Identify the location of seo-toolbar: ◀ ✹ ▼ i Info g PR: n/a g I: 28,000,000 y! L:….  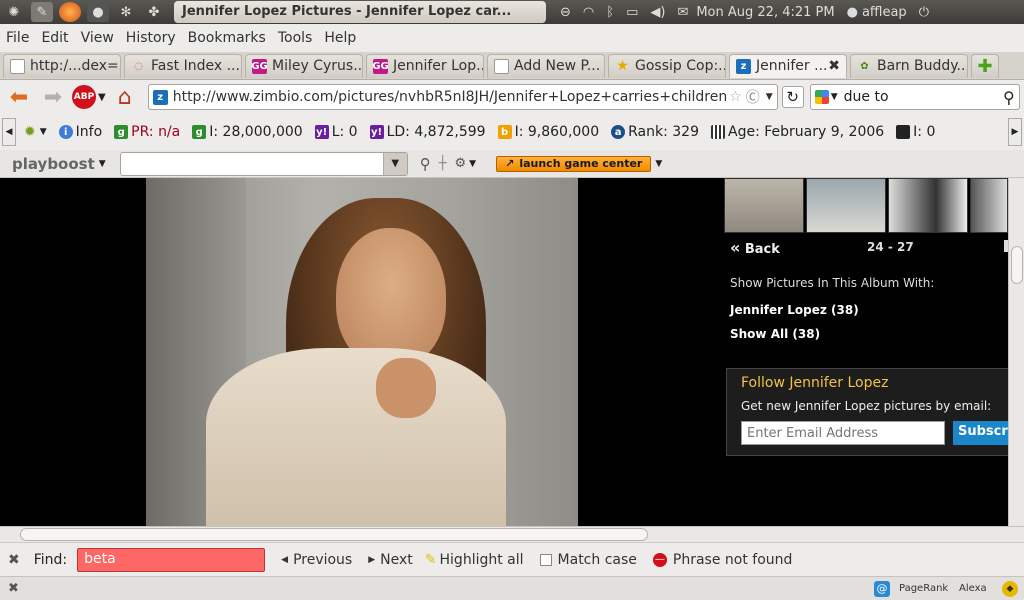
(512, 132).